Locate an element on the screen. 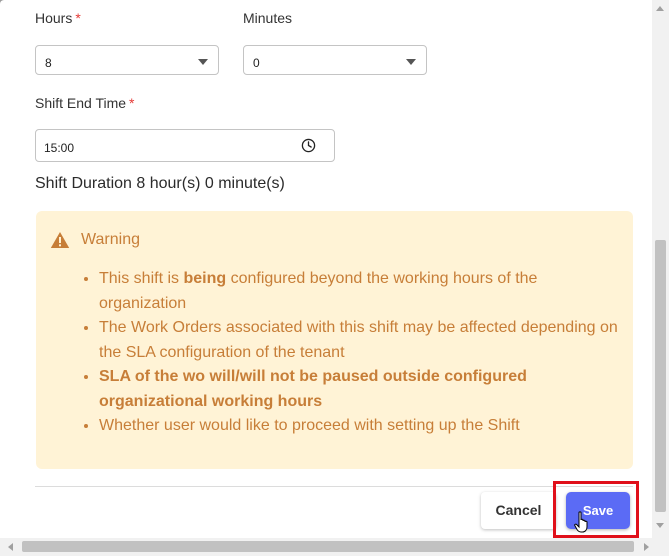  shift-end-time-input: 15:00 is located at coordinates (185, 145).